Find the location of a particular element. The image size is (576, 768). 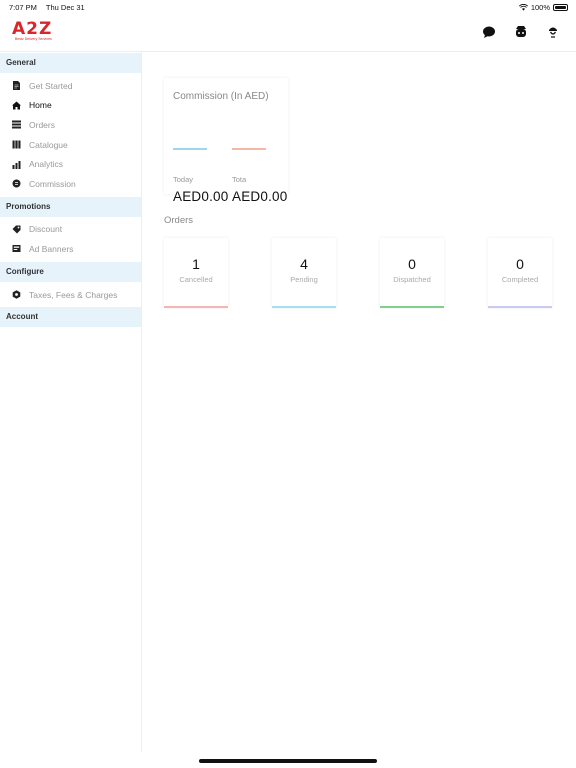

sidebar-item-label: Taxes, Fees & Charges is located at coordinates (73, 294).